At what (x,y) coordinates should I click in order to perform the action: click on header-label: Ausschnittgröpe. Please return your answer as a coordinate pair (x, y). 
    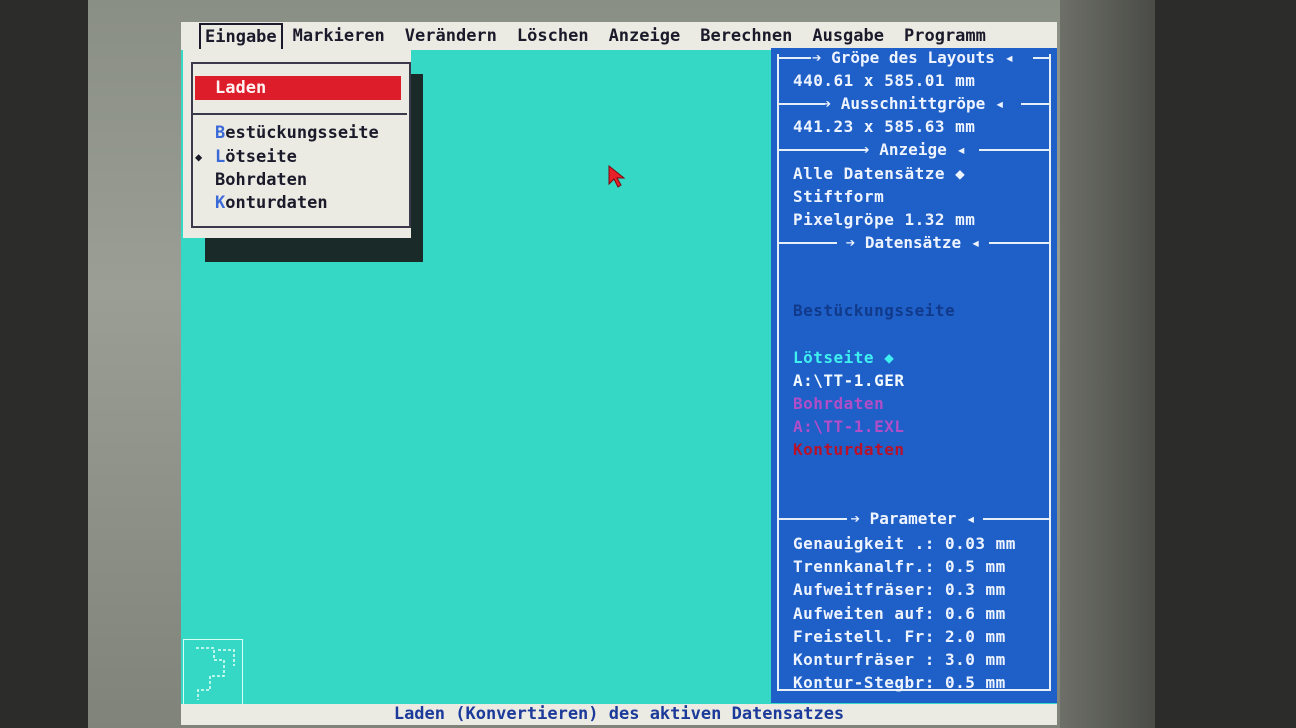
    Looking at the image, I should click on (913, 103).